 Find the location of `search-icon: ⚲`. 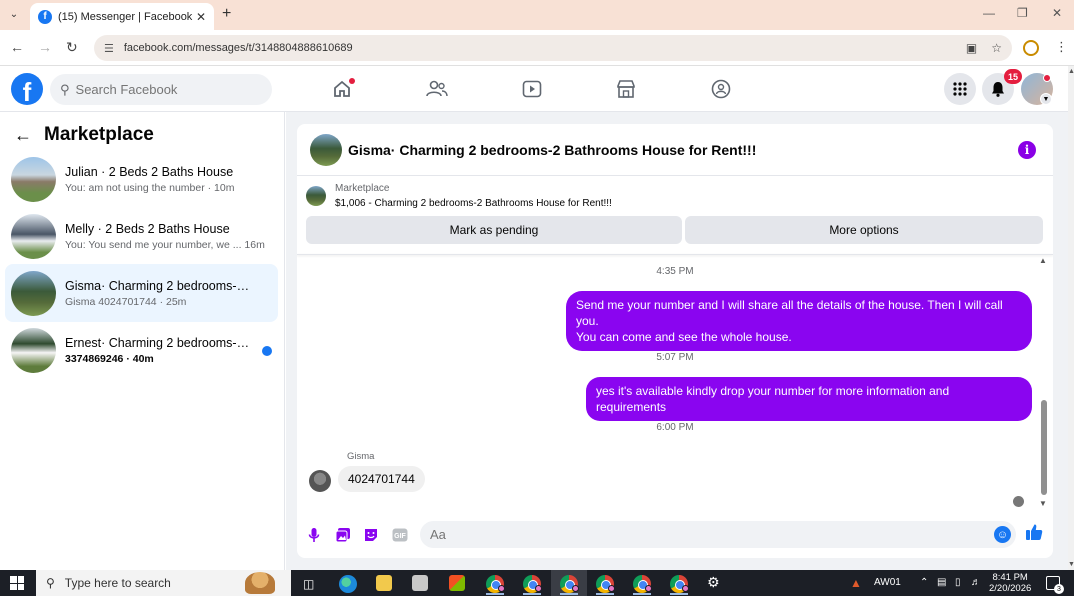

search-icon: ⚲ is located at coordinates (65, 89).